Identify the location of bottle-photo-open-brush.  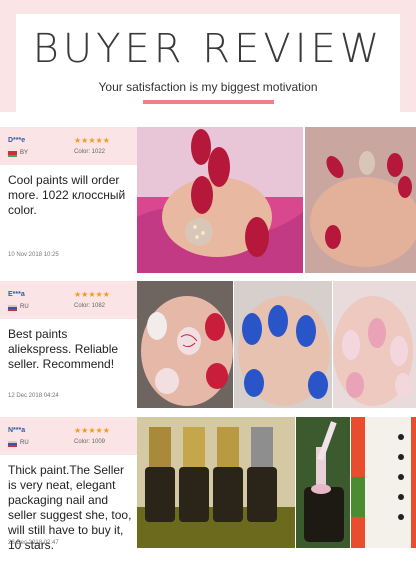
(323, 482).